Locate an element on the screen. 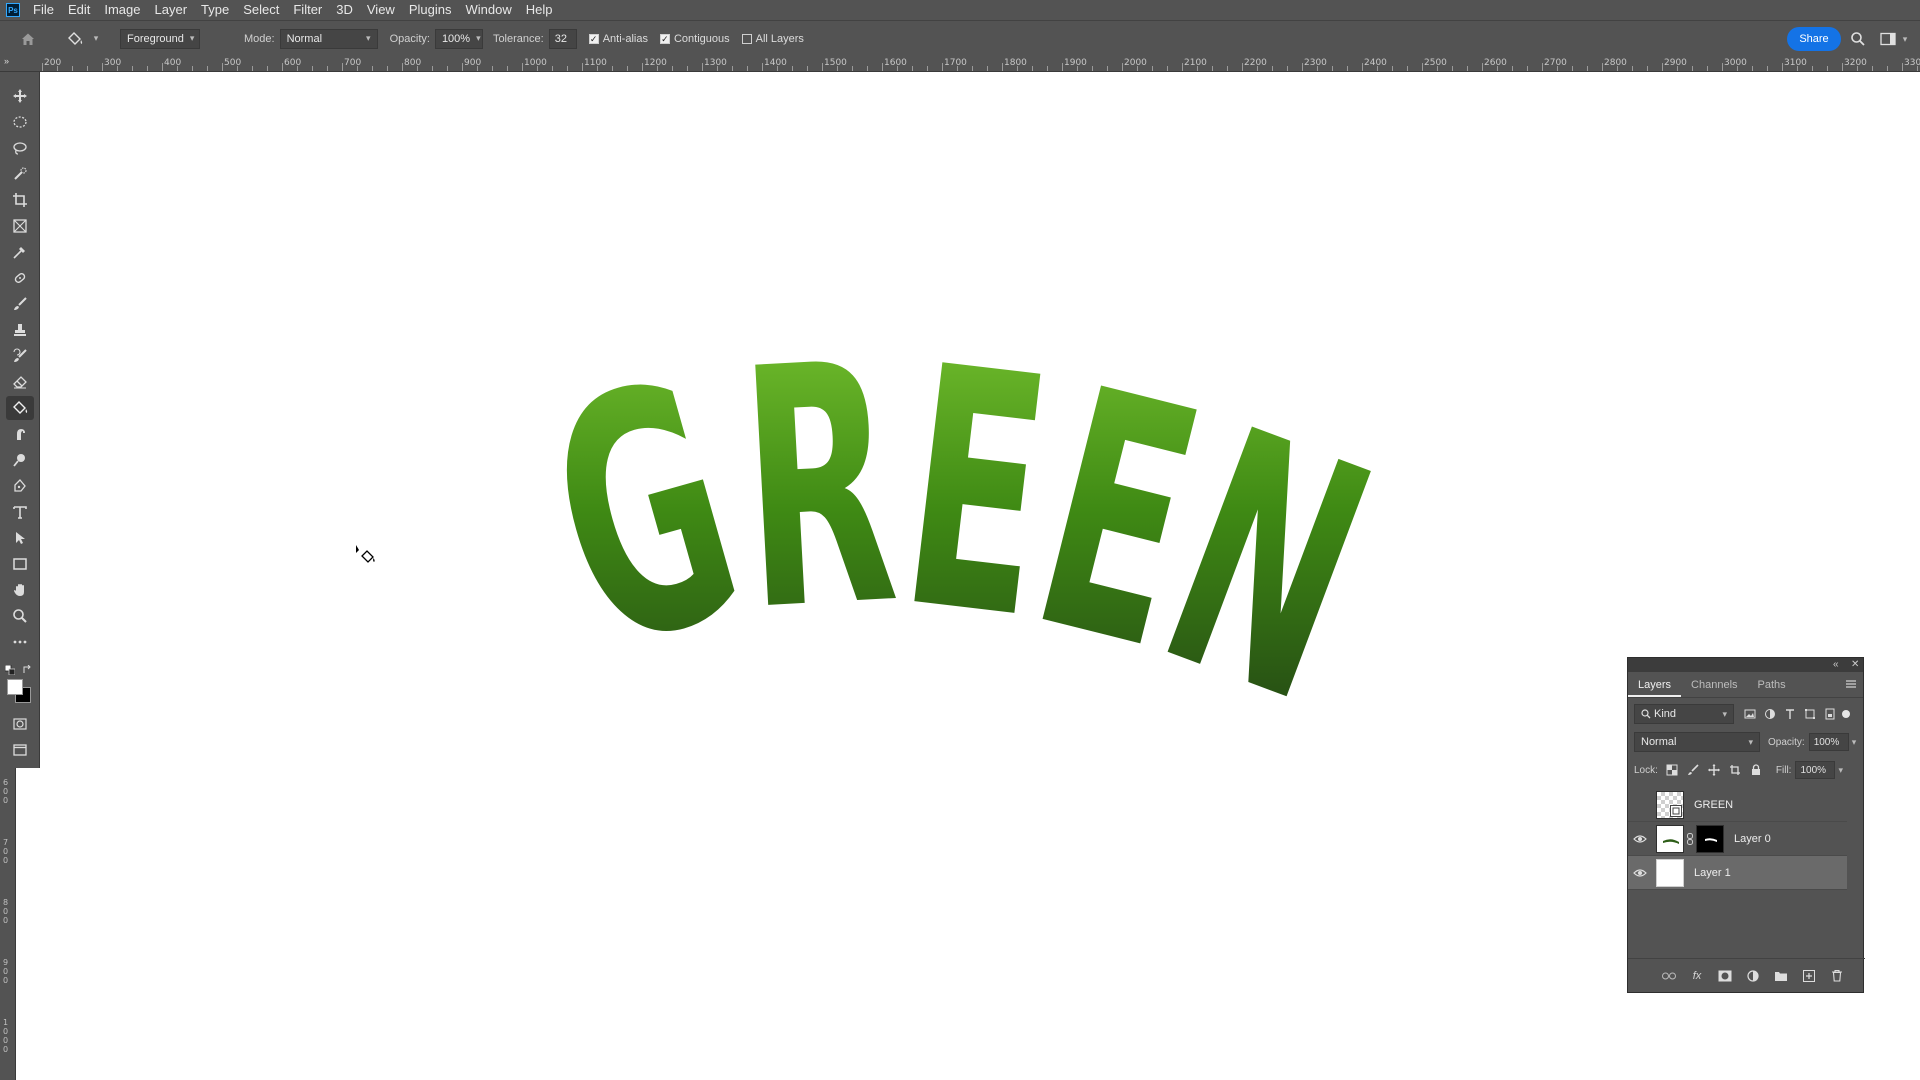 Image resolution: width=1920 pixels, height=1080 pixels. all-layers-option: All Layers is located at coordinates (772, 39).